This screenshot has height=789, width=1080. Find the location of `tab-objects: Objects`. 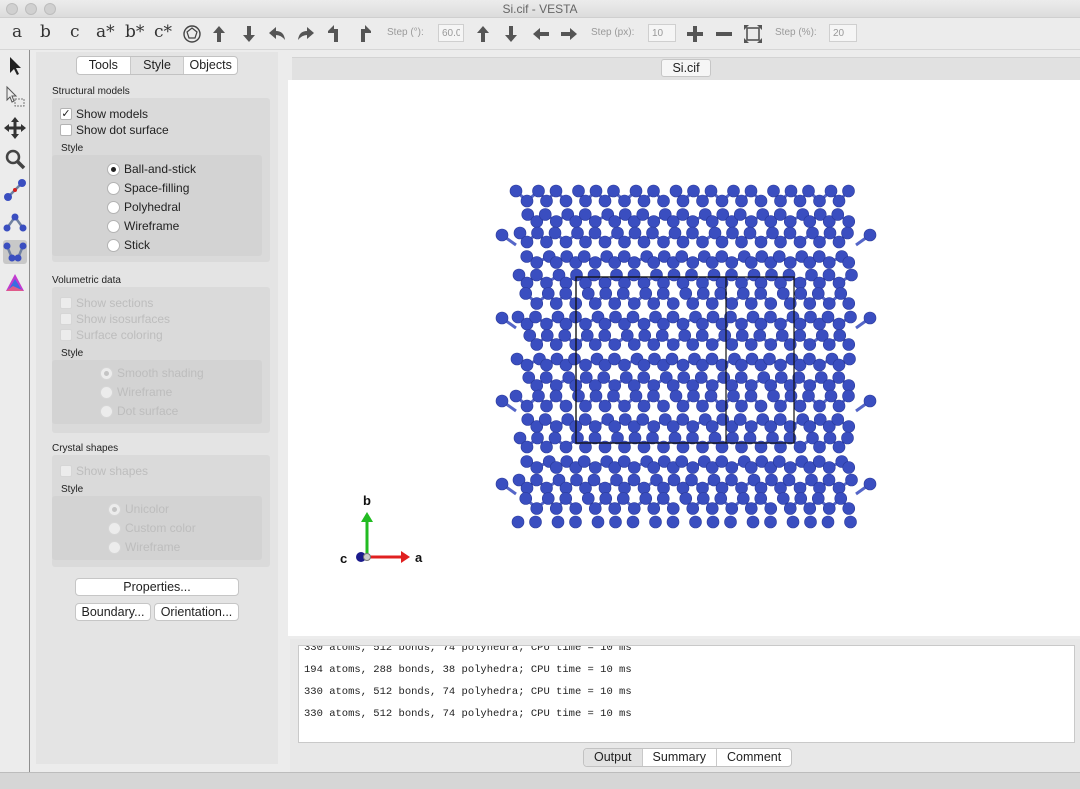

tab-objects: Objects is located at coordinates (210, 65).